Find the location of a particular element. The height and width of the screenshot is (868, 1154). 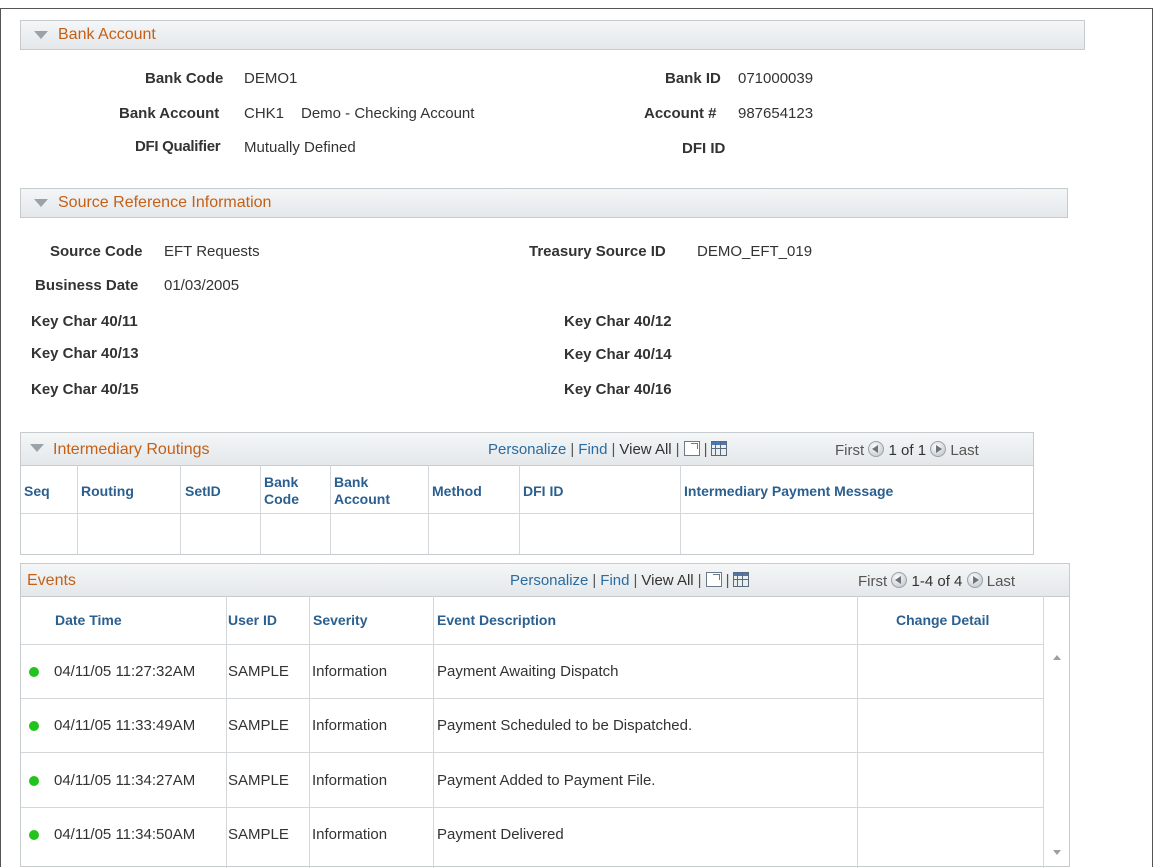

column-header-setid: SetID is located at coordinates (203, 491).